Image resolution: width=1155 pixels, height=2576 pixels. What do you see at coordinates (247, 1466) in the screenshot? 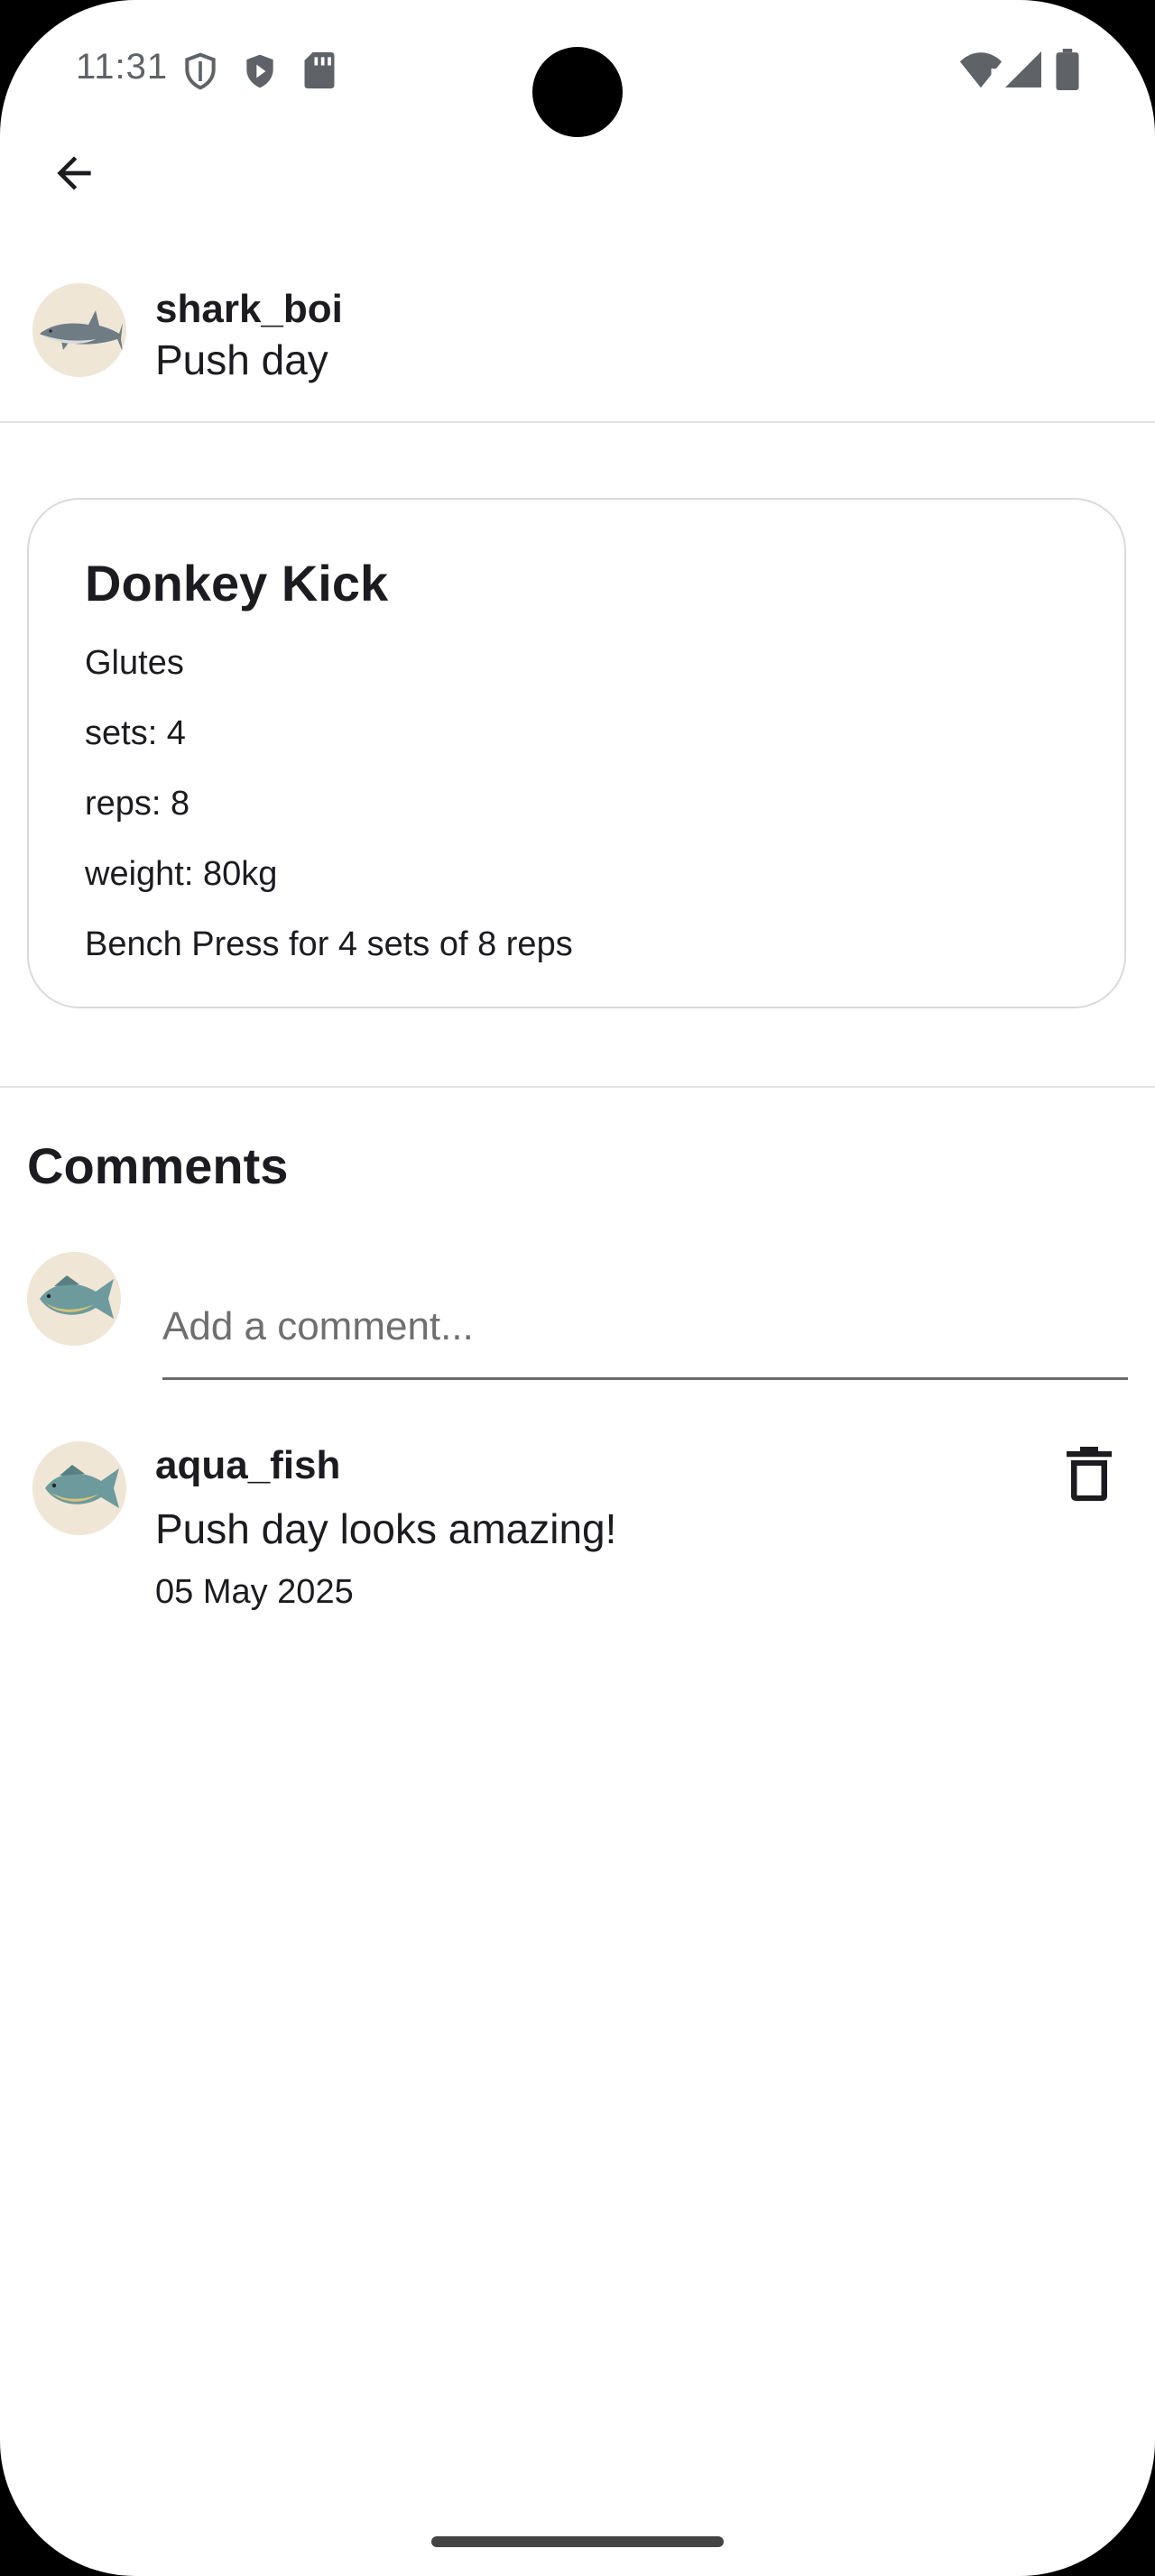
I see `comment-username: aqua_fish` at bounding box center [247, 1466].